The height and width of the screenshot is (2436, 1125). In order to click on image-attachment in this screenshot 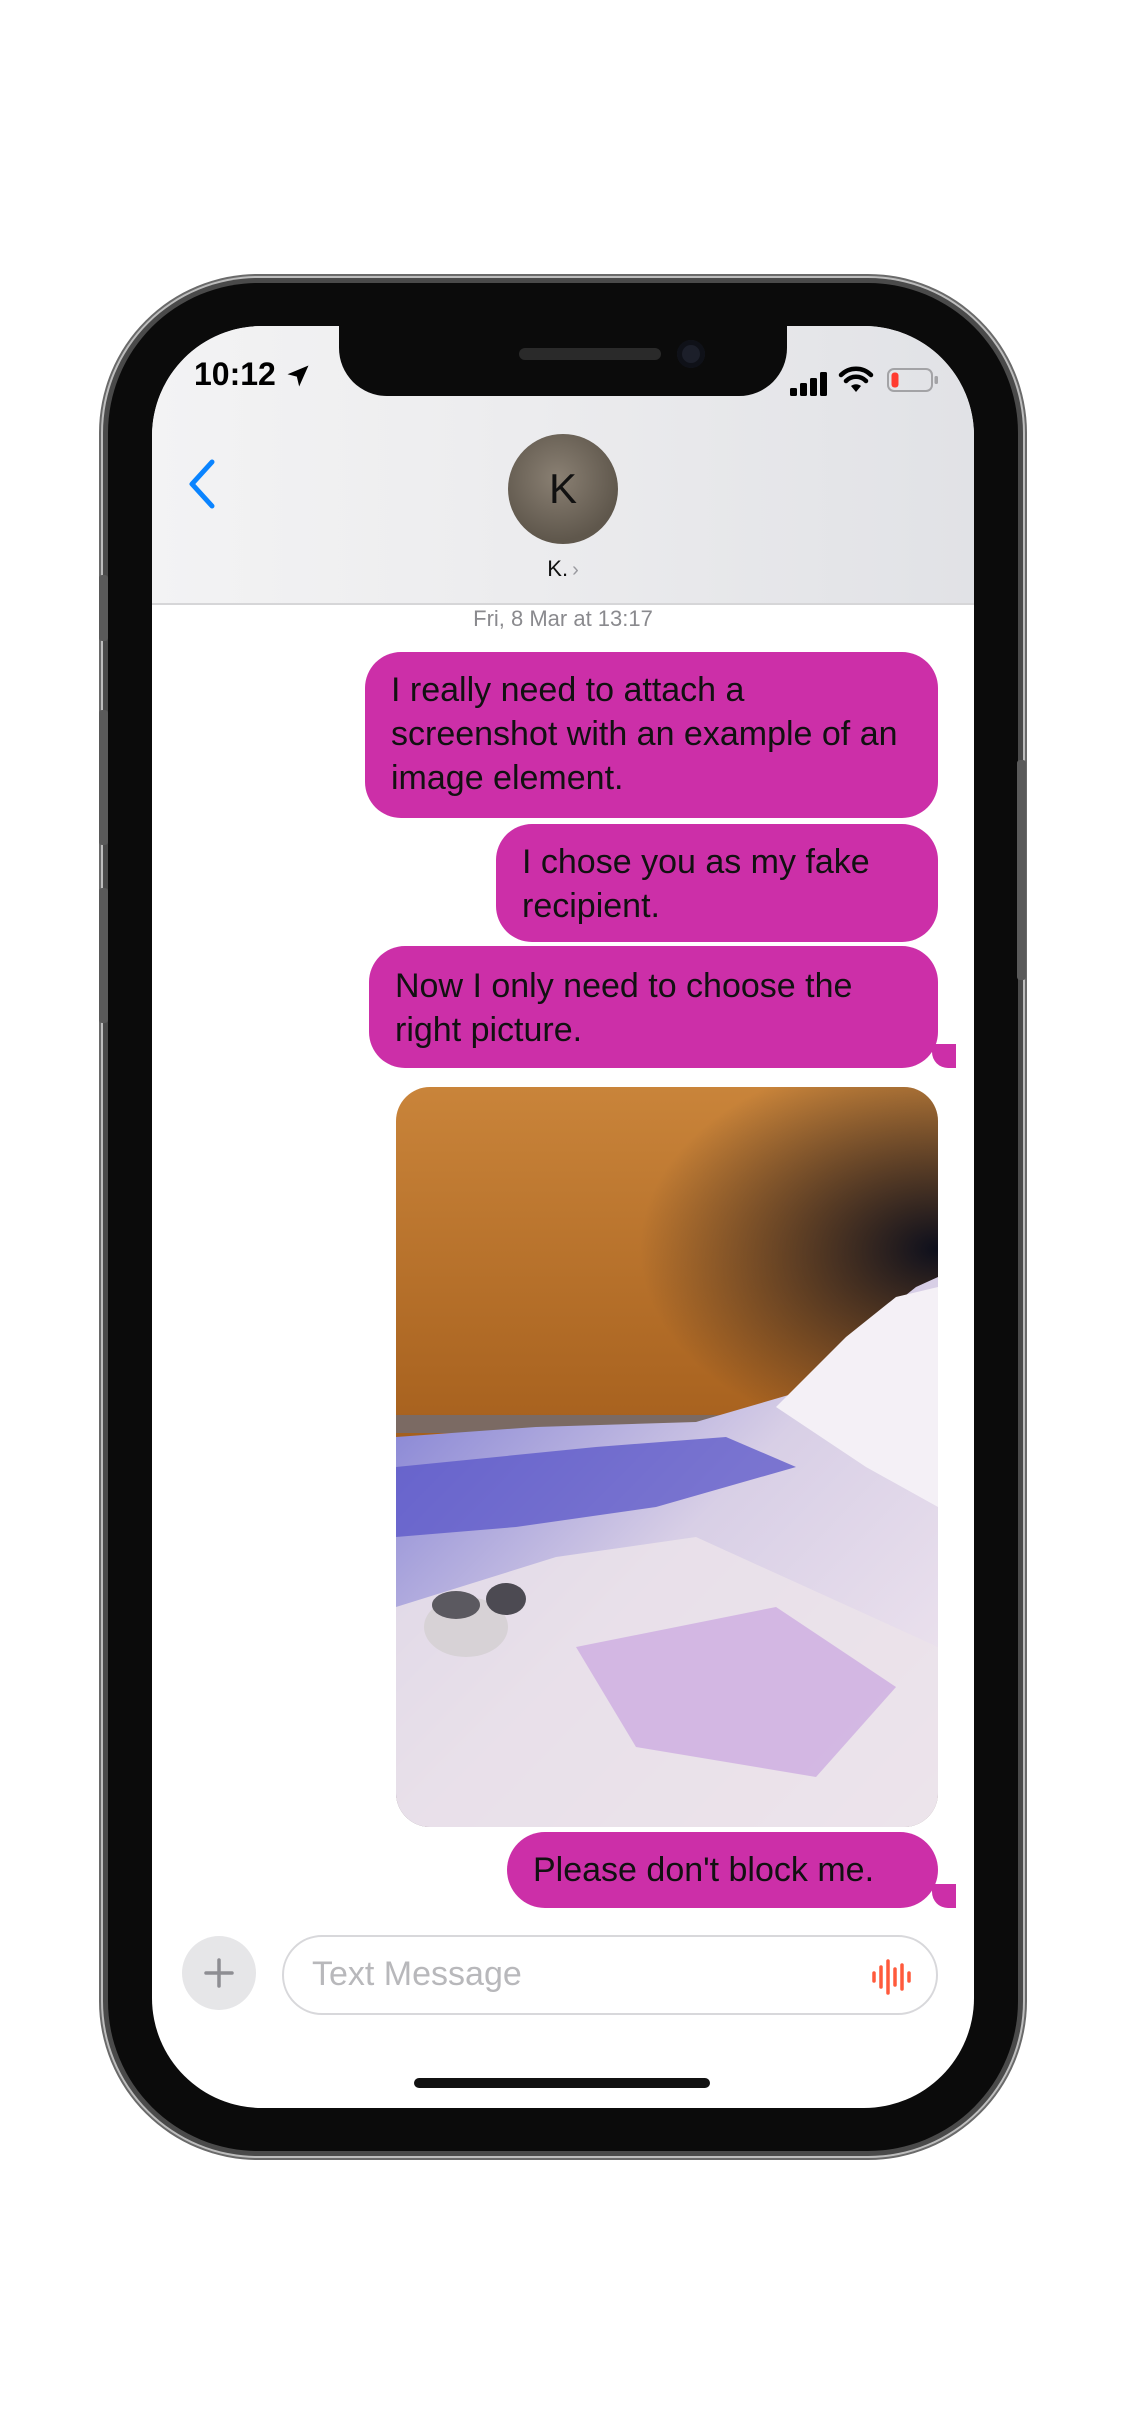, I will do `click(667, 1457)`.